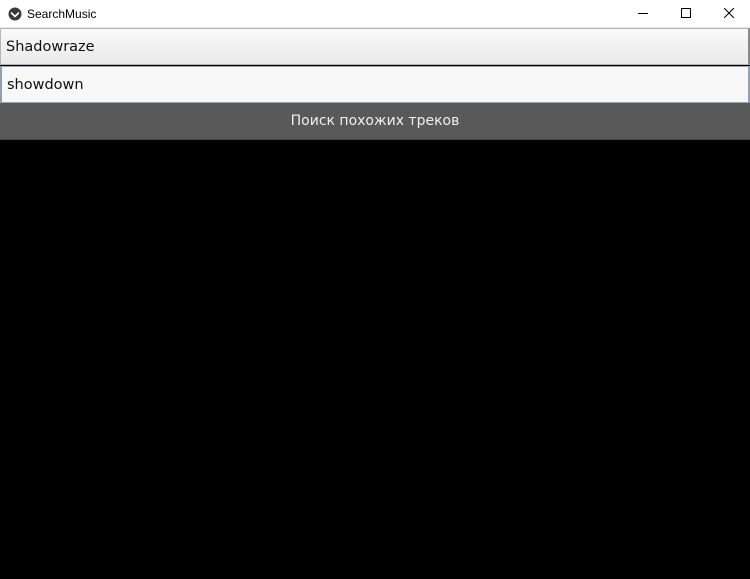 This screenshot has height=579, width=750. I want to click on track-input-value: showdown, so click(45, 84).